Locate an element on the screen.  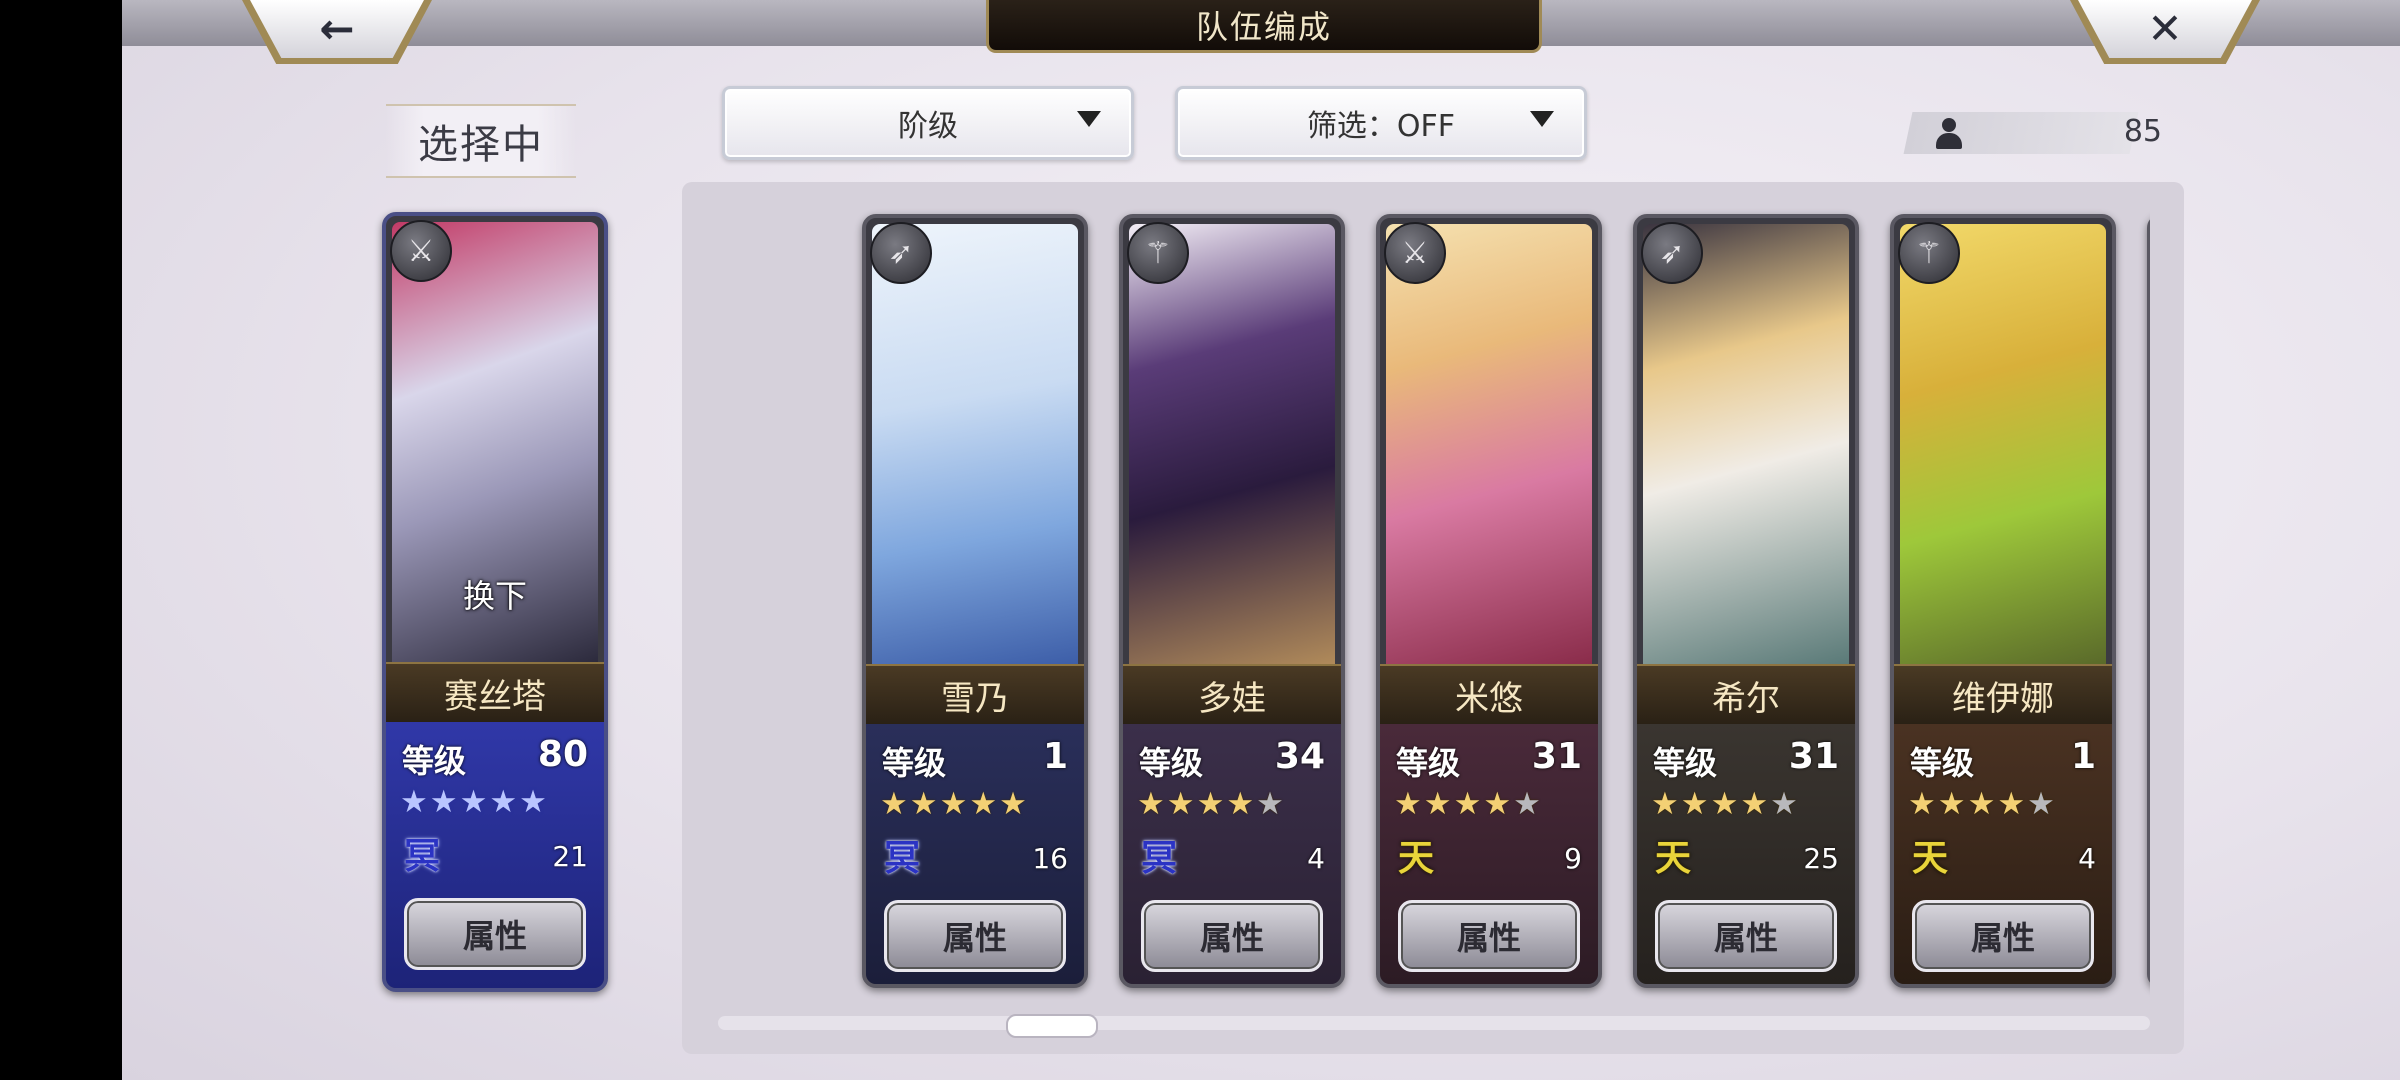
character-card: ➶ 希尔 等级 31 ★★★★★ 天 25 属性 is located at coordinates (1746, 601).